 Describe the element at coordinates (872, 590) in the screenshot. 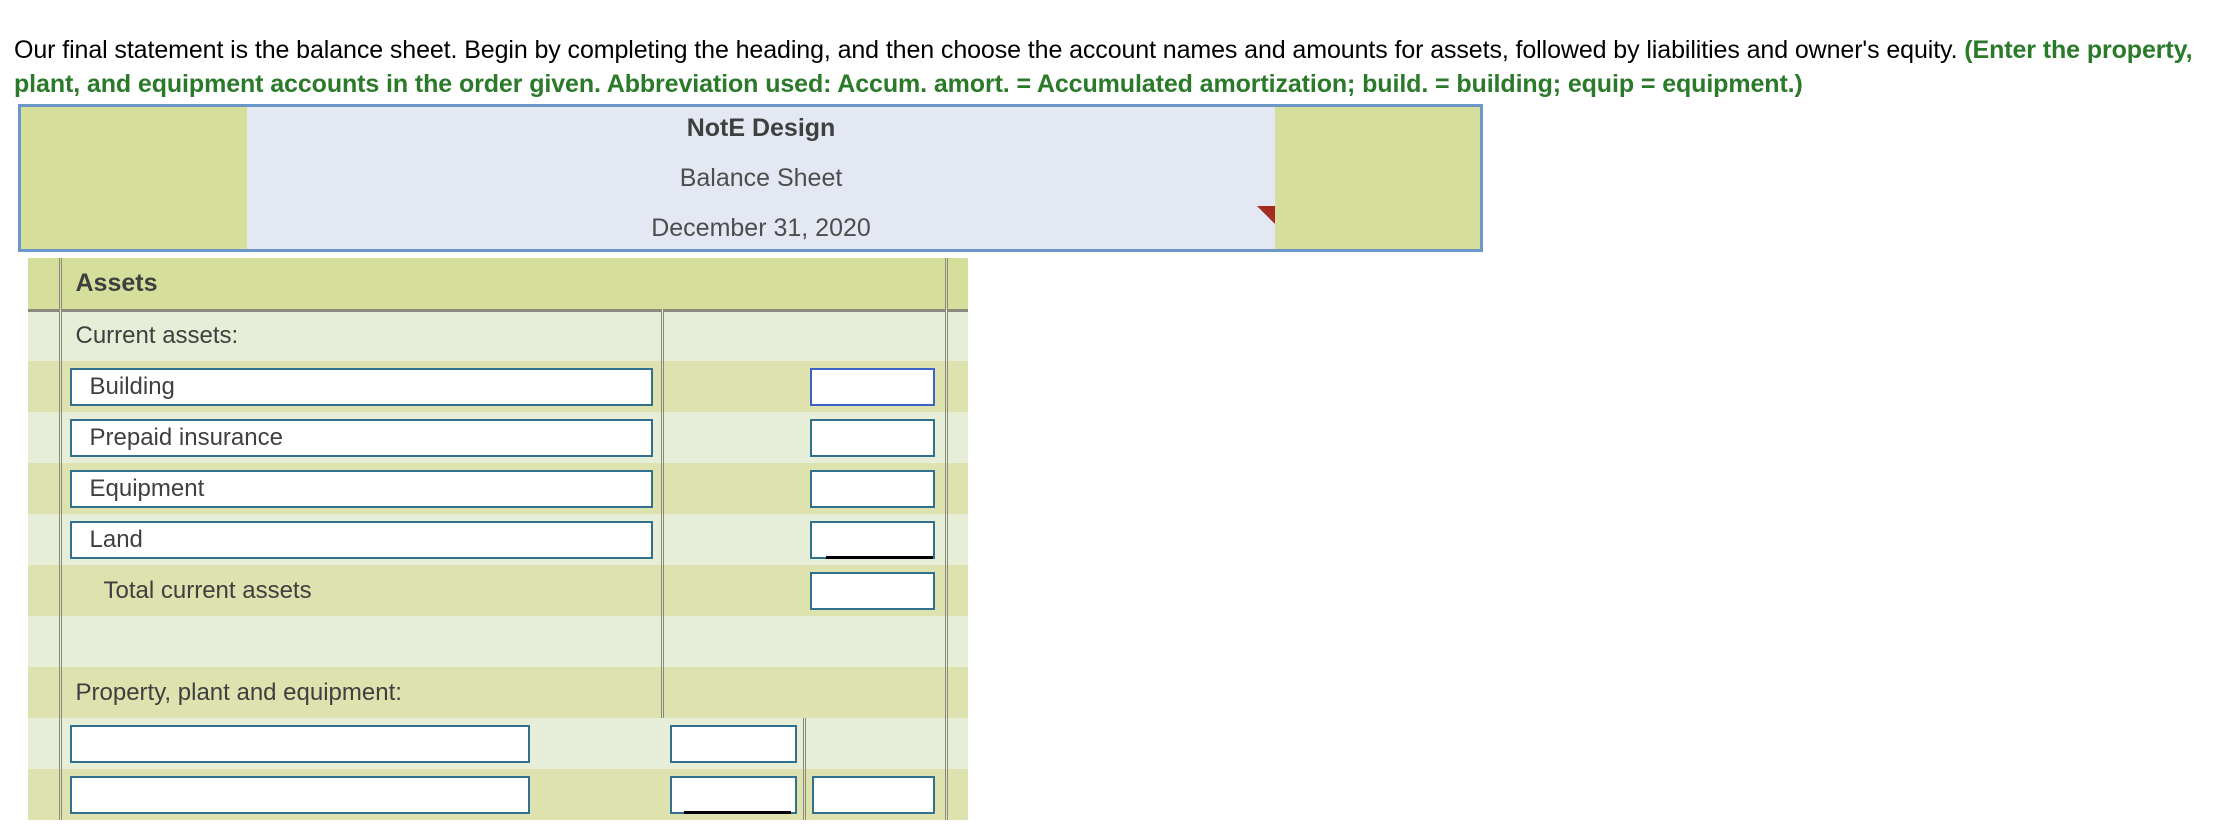

I see `amount-input-total-current-assets` at that location.